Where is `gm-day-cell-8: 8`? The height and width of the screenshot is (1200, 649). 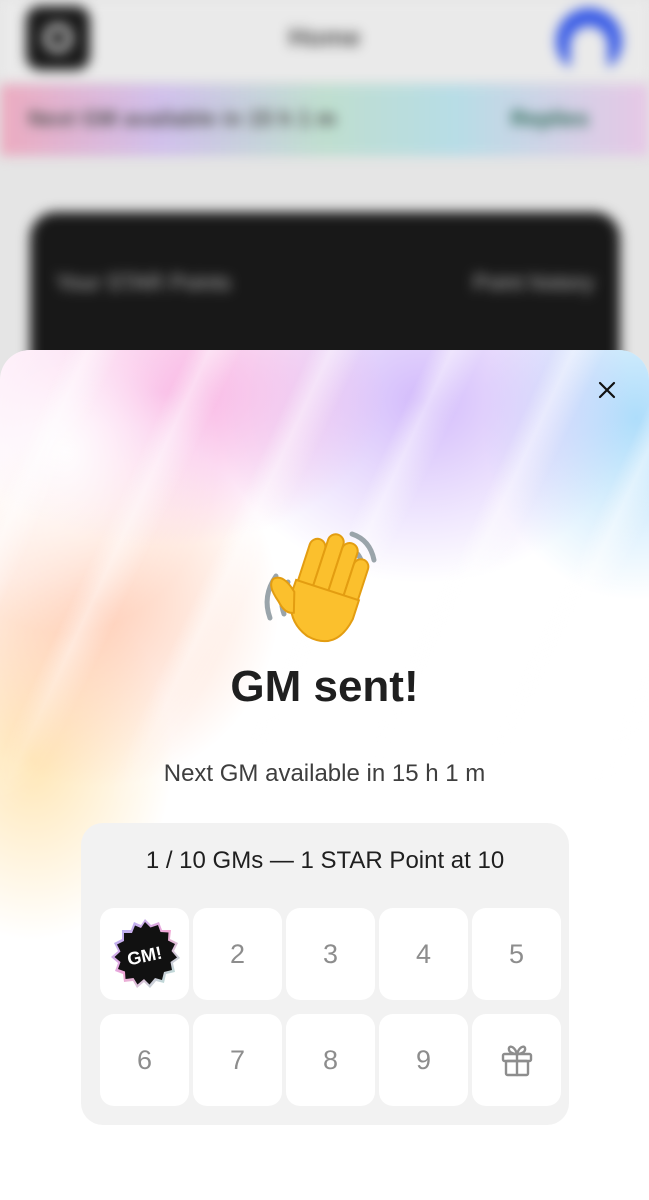 gm-day-cell-8: 8 is located at coordinates (330, 1060).